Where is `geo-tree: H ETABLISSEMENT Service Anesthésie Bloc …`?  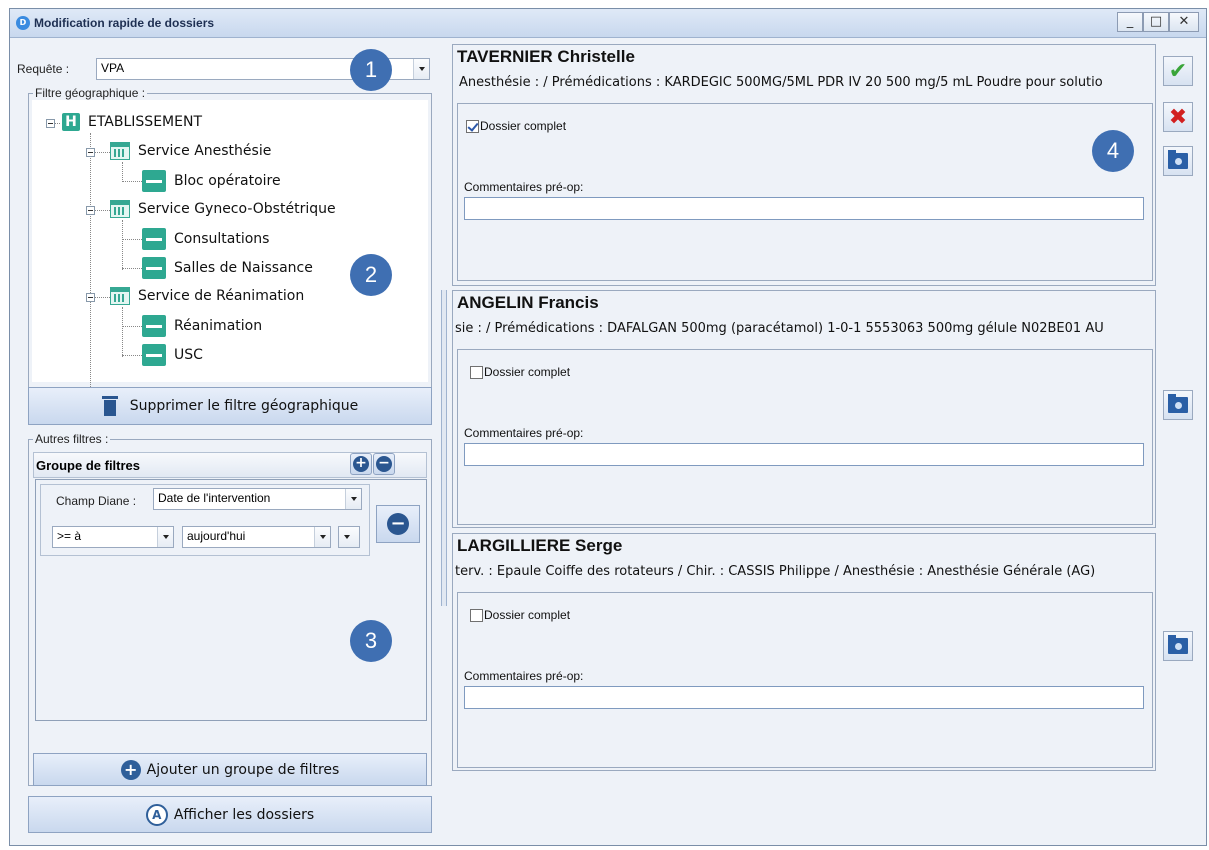
geo-tree: H ETABLISSEMENT Service Anesthésie Bloc … is located at coordinates (230, 250).